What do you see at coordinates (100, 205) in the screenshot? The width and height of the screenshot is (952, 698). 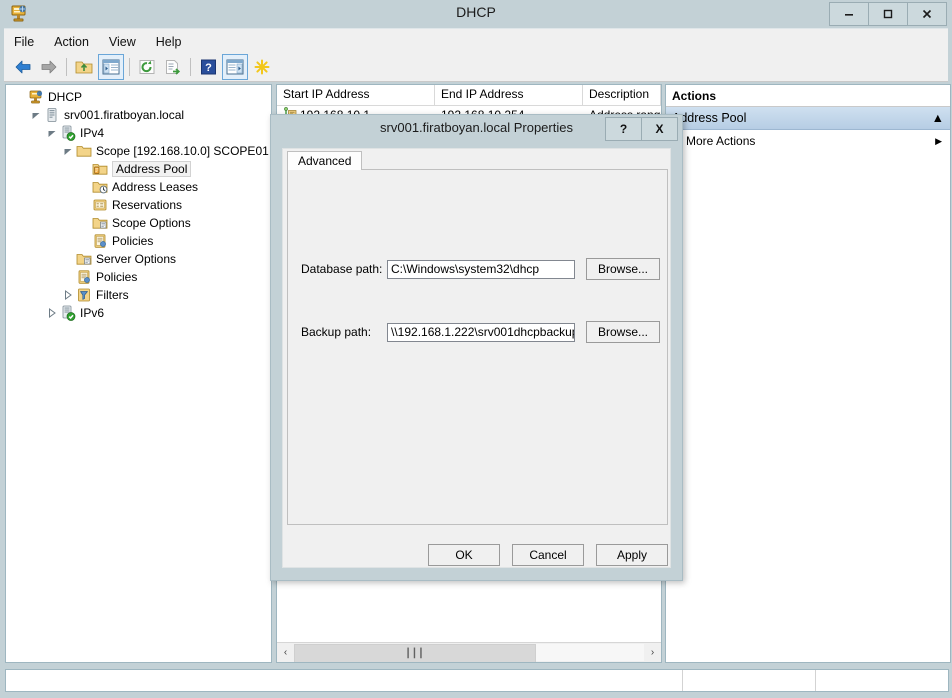 I see `reservations-icon` at bounding box center [100, 205].